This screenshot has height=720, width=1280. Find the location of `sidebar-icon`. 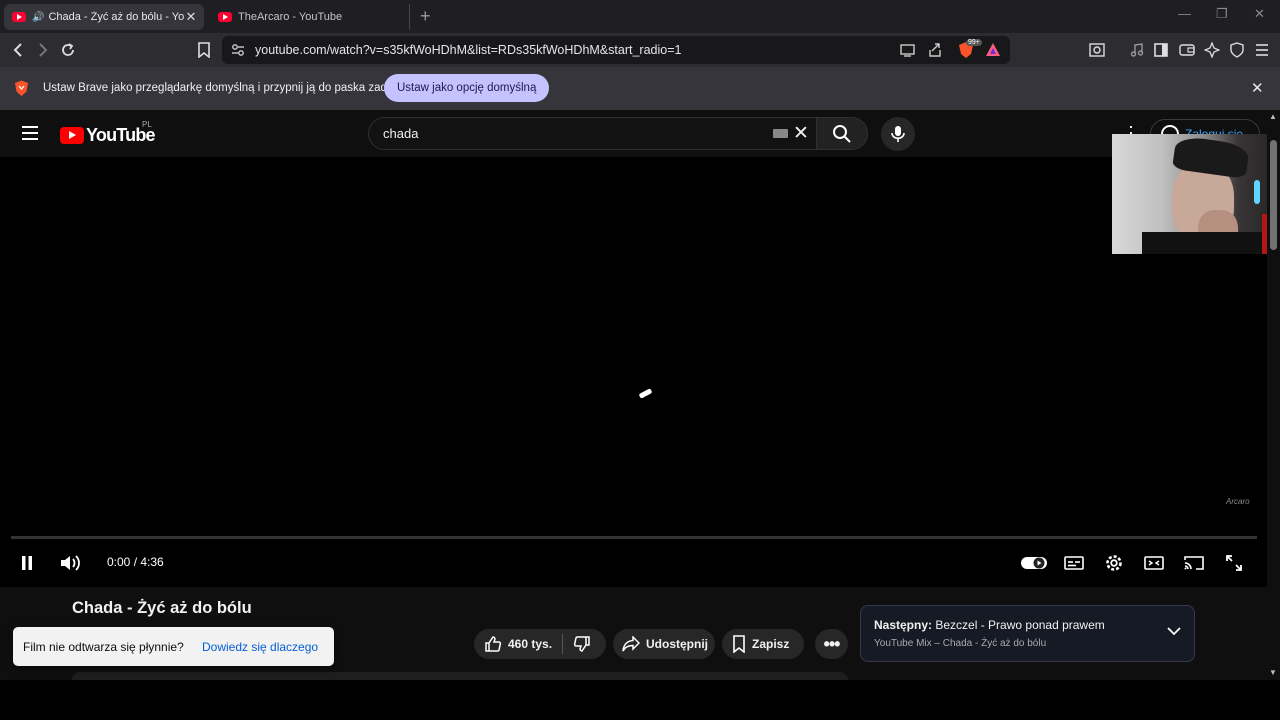

sidebar-icon is located at coordinates (1161, 50).